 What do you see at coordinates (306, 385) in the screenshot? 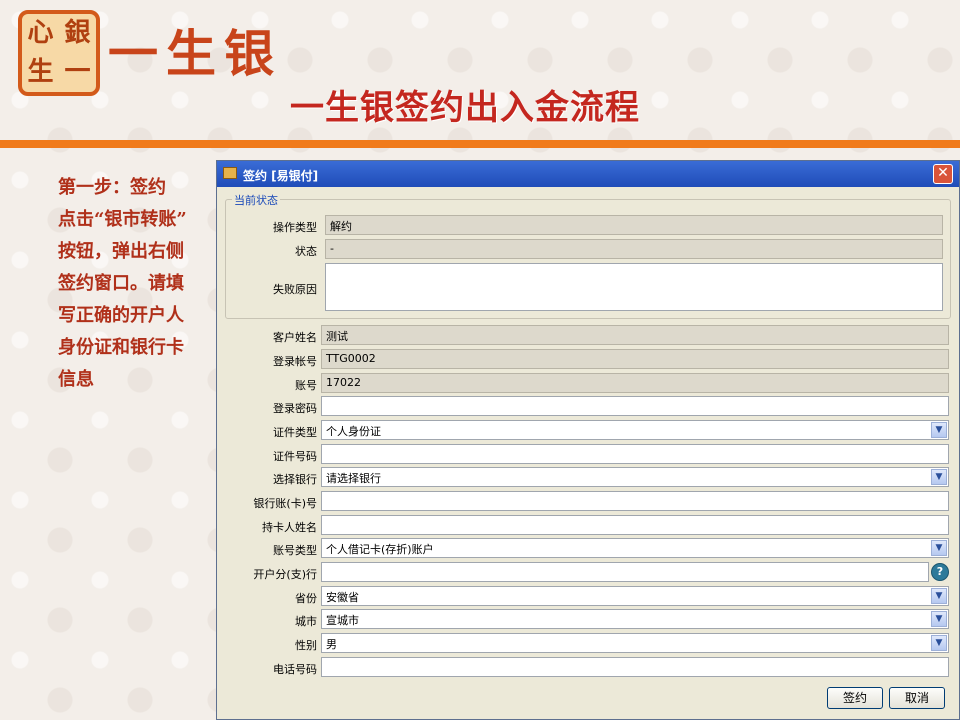
I see `account-no-label: 账号` at bounding box center [306, 385].